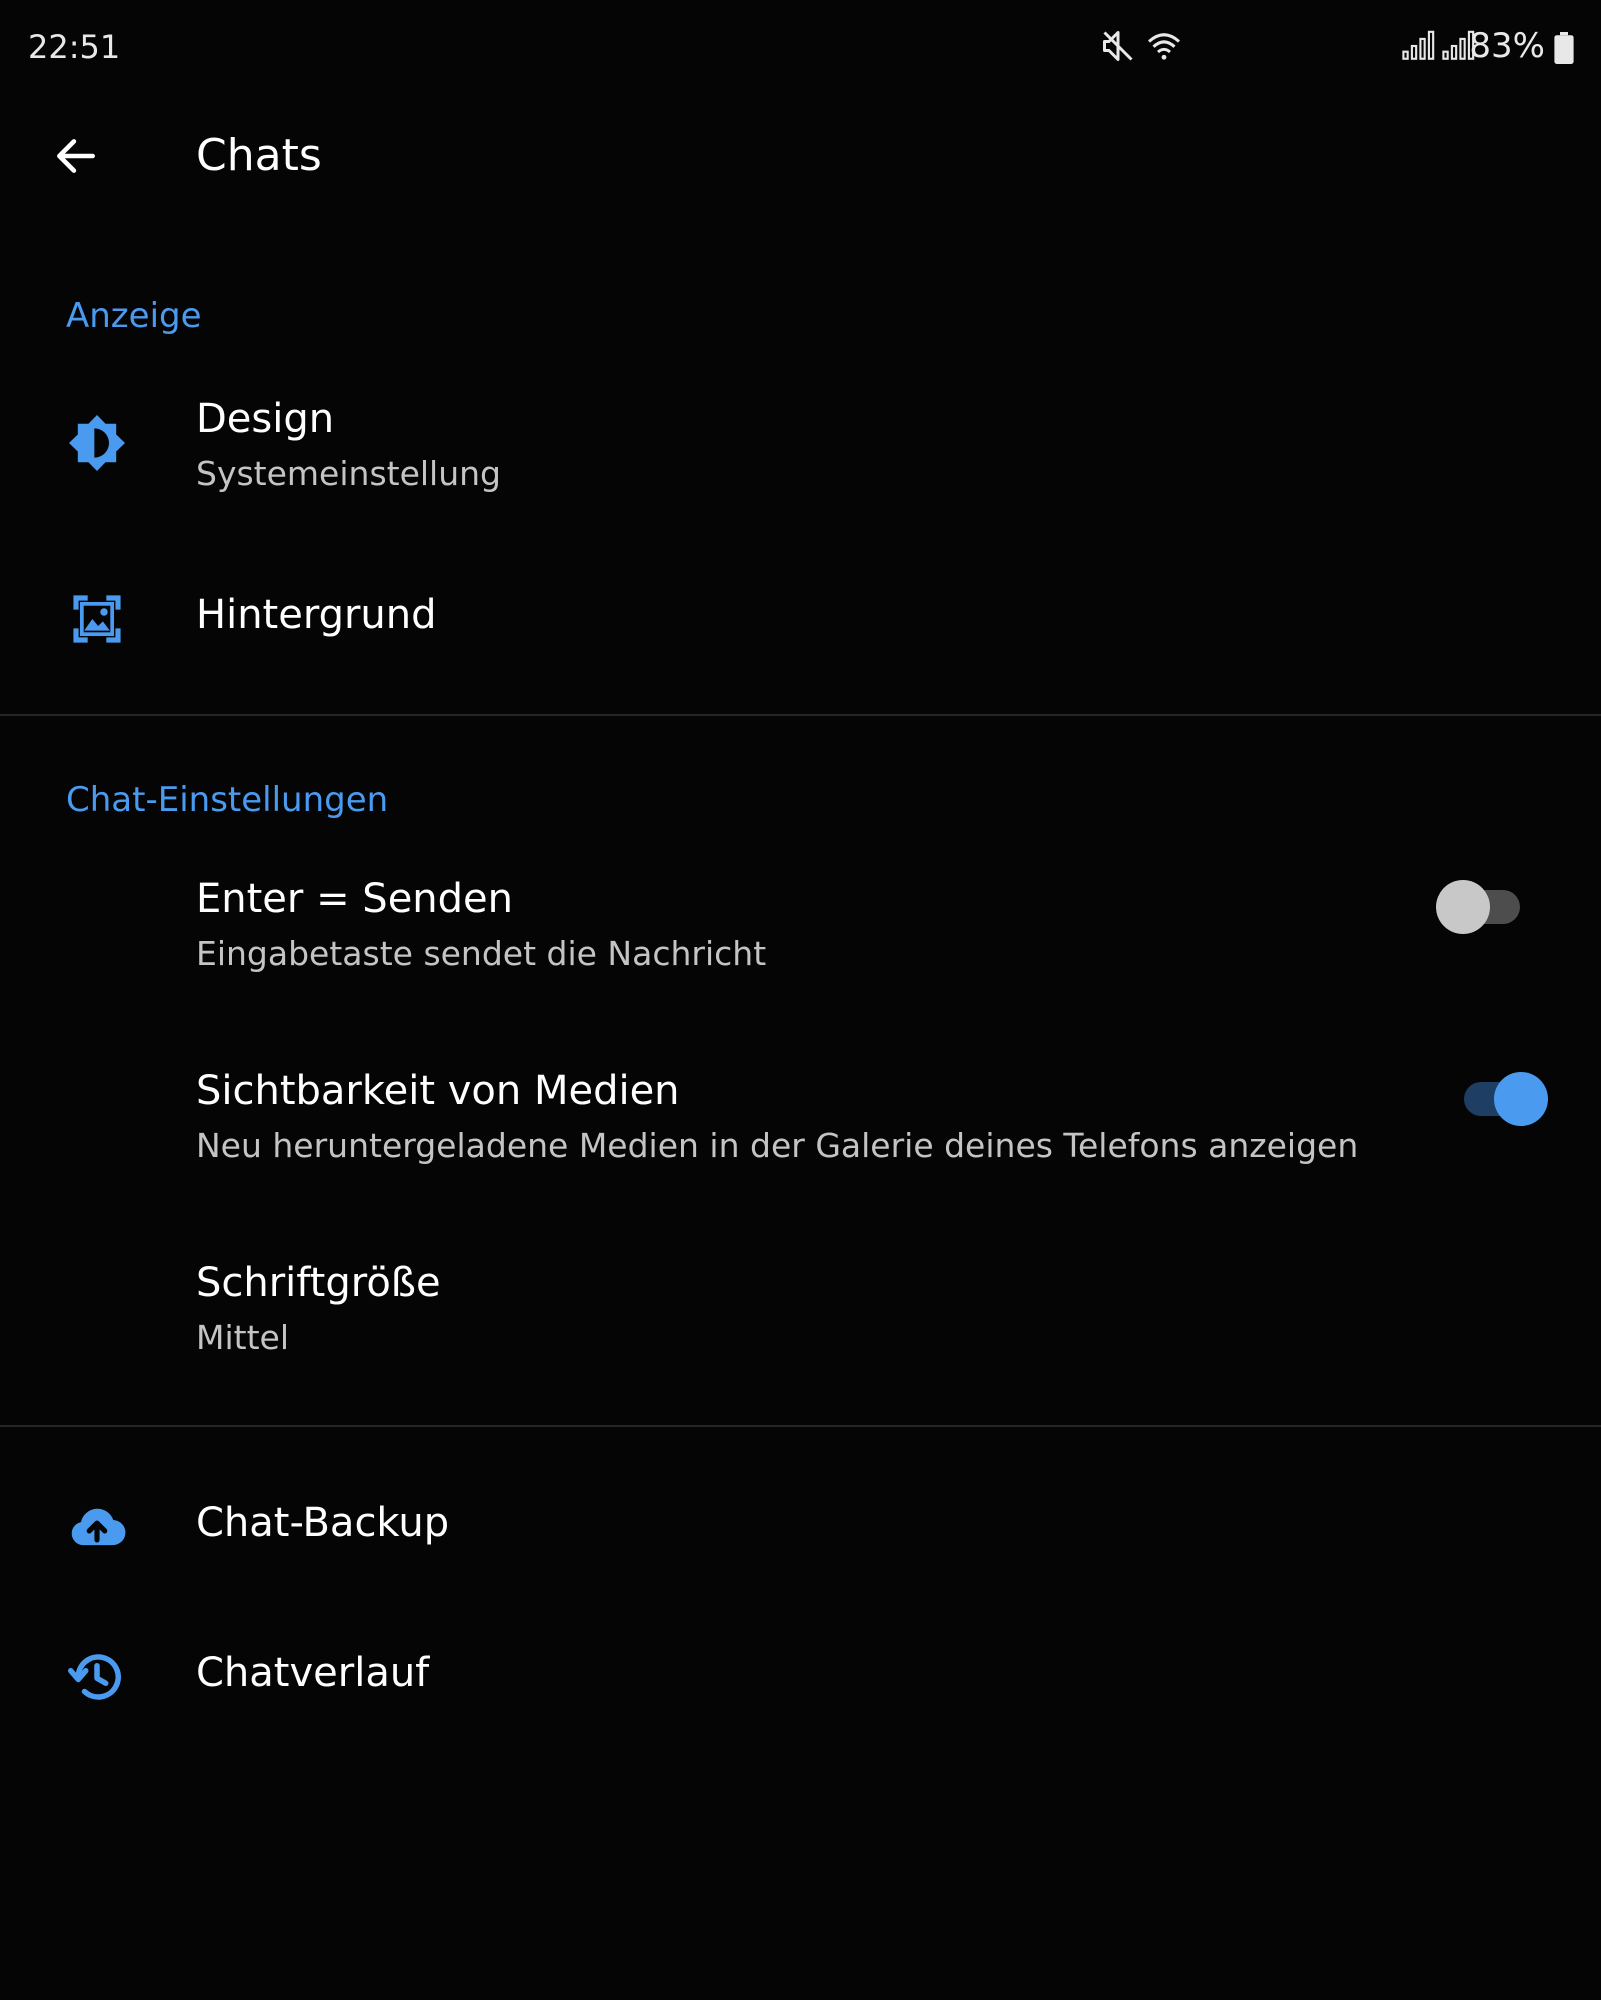 The image size is (1601, 2000). Describe the element at coordinates (265, 419) in the screenshot. I see `design-title: Design` at that location.